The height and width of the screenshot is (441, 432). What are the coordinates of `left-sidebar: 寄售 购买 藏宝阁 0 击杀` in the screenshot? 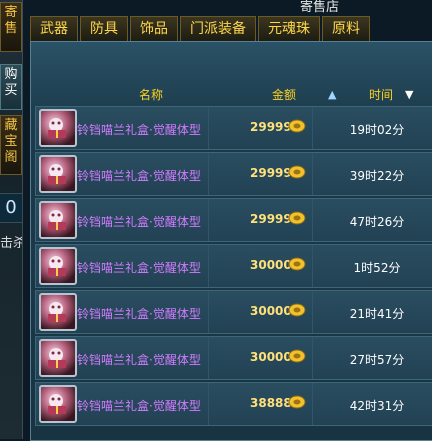 It's located at (11, 219).